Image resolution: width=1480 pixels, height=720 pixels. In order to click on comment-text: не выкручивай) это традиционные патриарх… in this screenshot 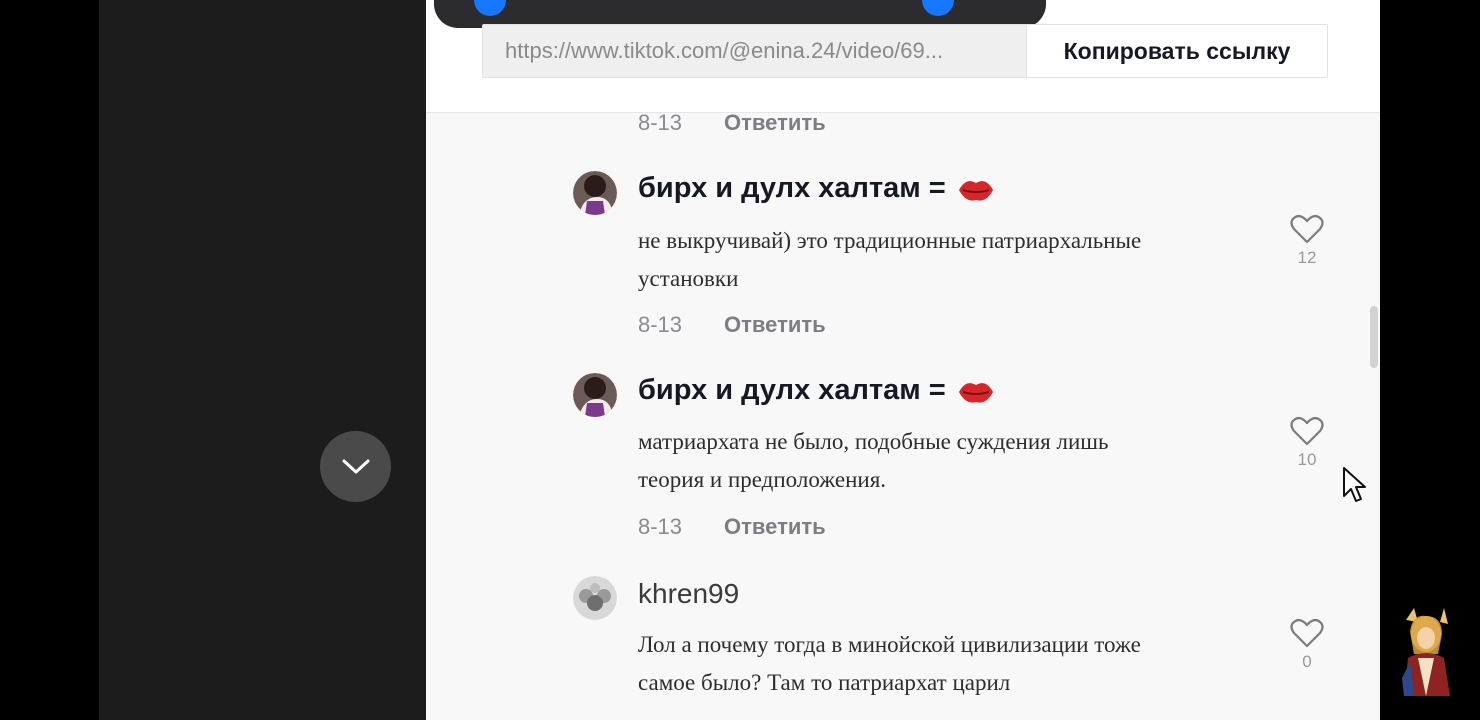, I will do `click(958, 260)`.